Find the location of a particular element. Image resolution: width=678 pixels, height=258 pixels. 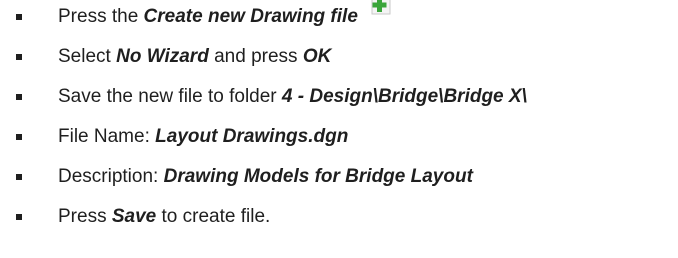

list-item: Press the Create new Drawing file is located at coordinates (339, 18).